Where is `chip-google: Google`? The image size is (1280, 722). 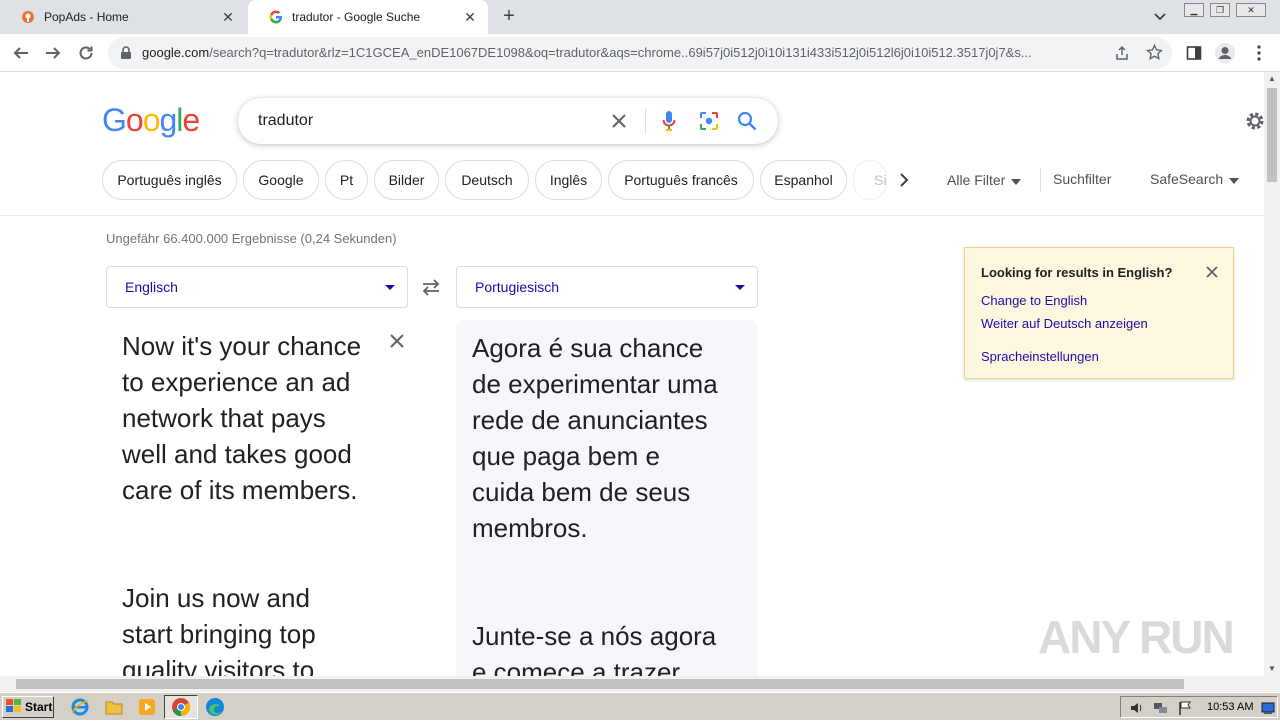
chip-google: Google is located at coordinates (281, 180).